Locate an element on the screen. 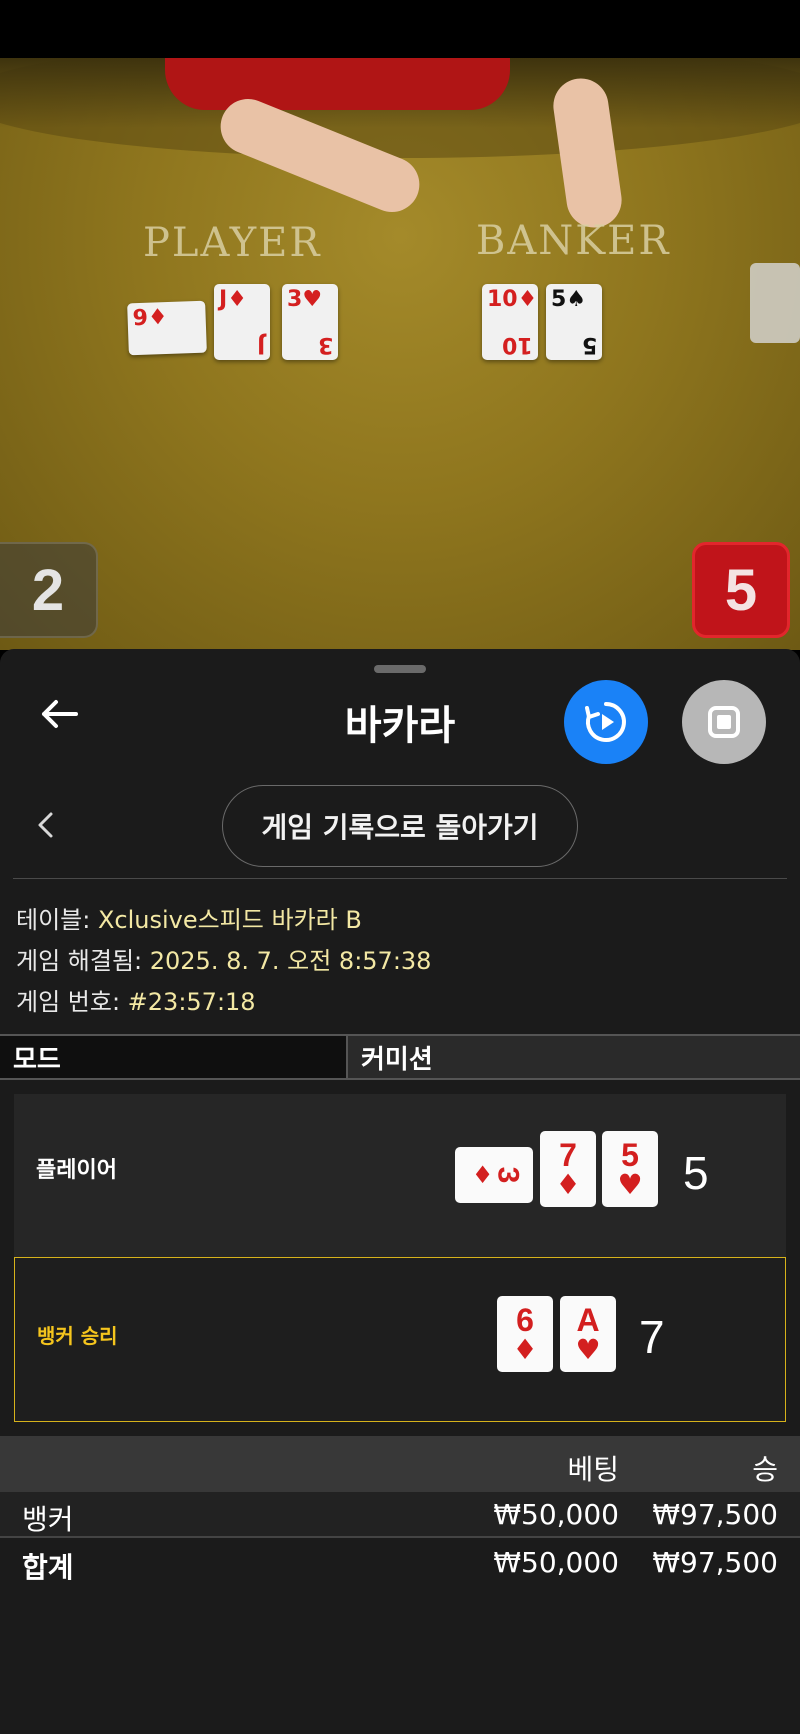 The image size is (800, 1734). resolved-info-label: 게임 해결됨: is located at coordinates (83, 961).